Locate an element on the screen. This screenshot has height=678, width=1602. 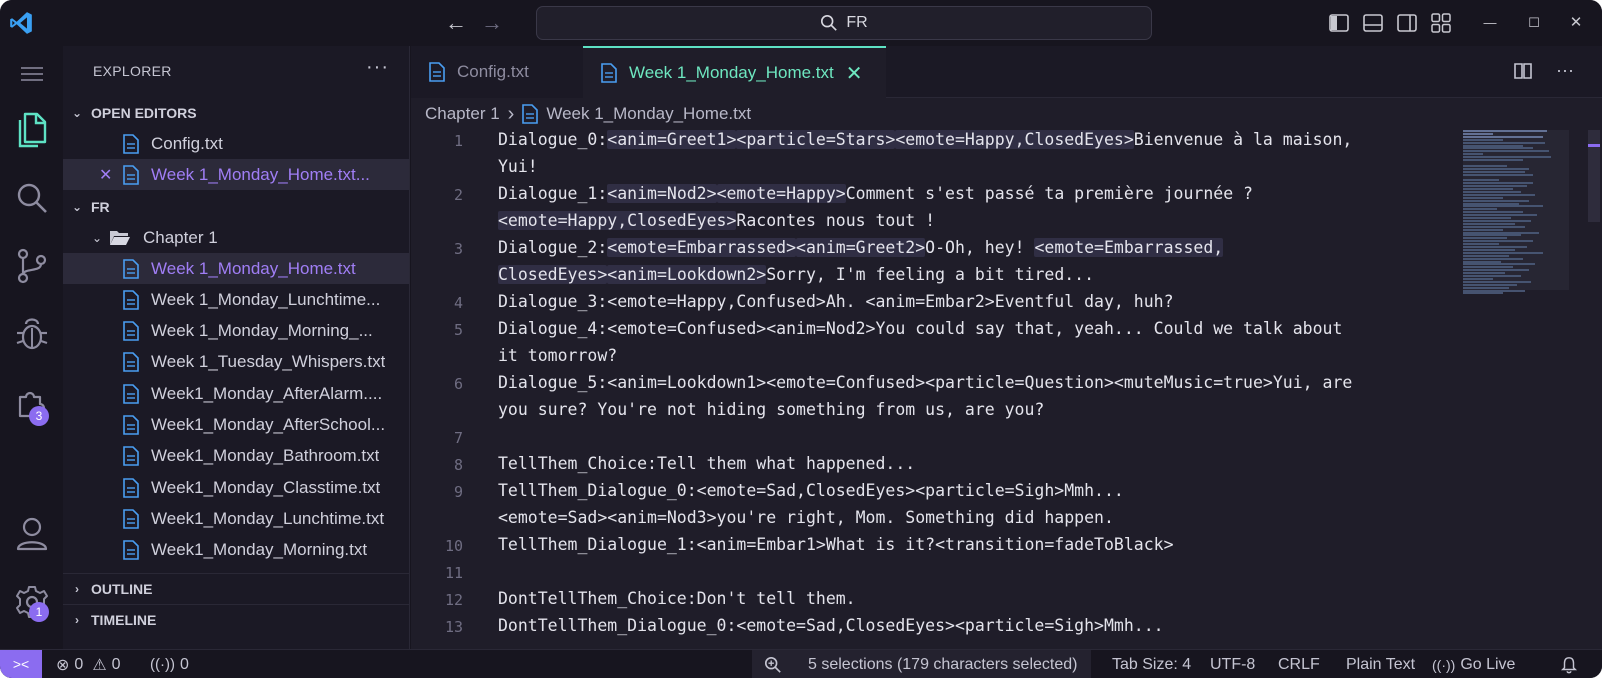
file-tree-item: Week1_Monday_Morning.txt is located at coordinates (236, 550).